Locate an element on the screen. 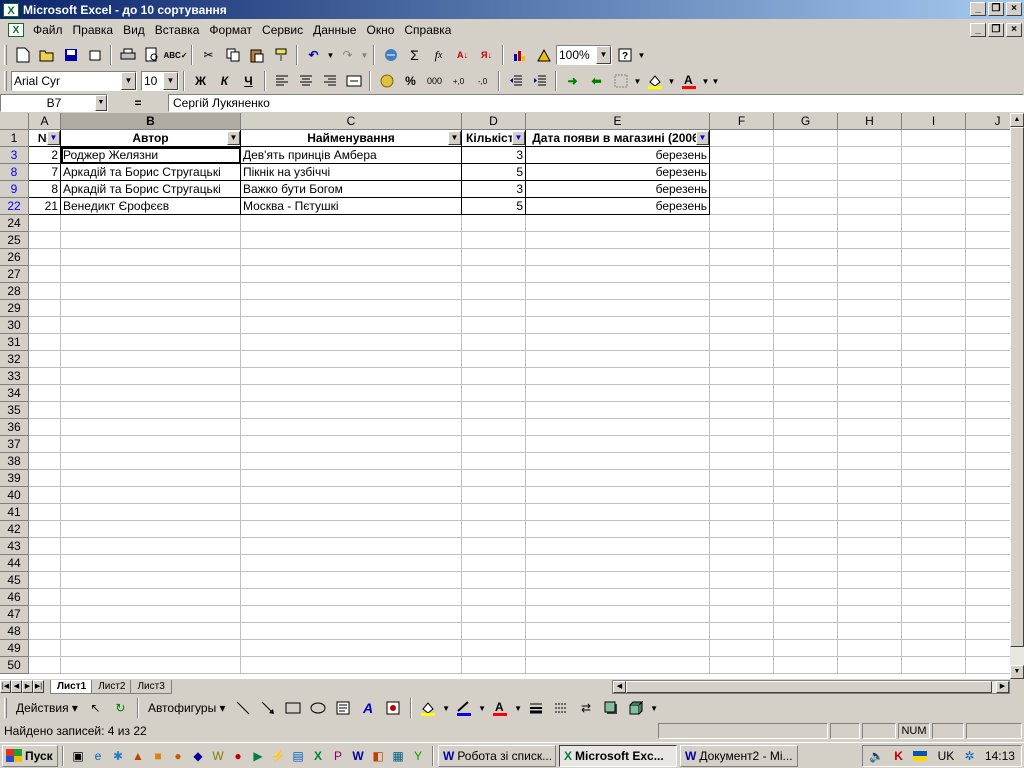  row-header: 1 is located at coordinates (14, 138).